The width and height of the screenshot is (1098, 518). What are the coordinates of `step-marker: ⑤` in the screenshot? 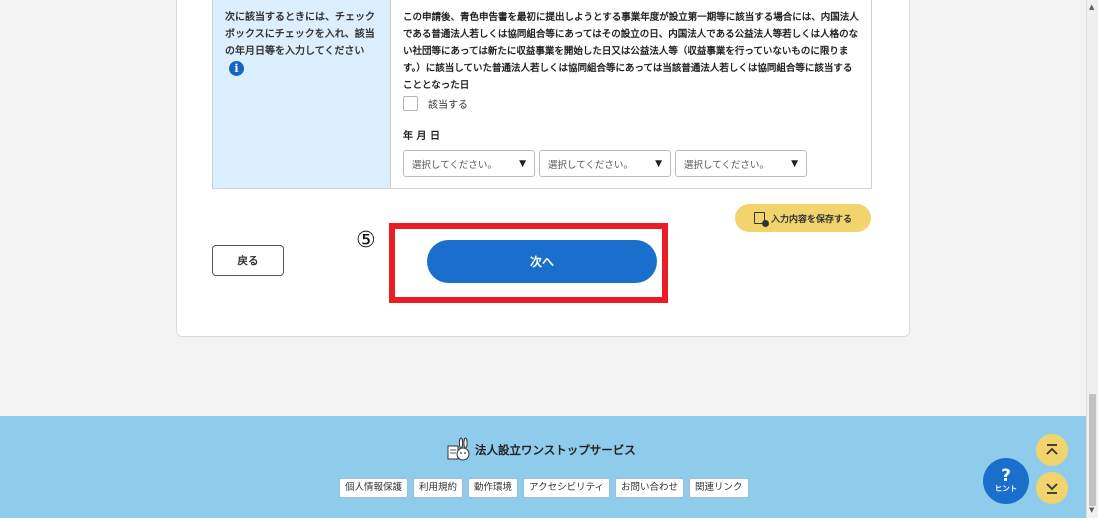 It's located at (366, 240).